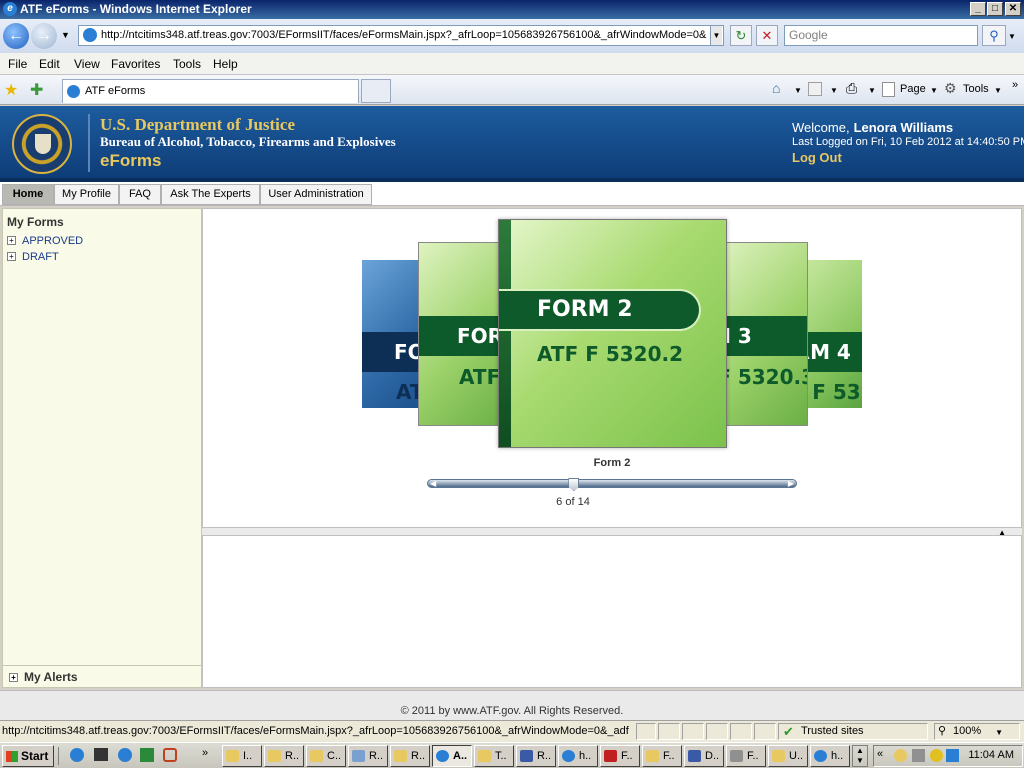 The width and height of the screenshot is (1024, 768). What do you see at coordinates (976, 89) in the screenshot?
I see `tools-menu: Tools` at bounding box center [976, 89].